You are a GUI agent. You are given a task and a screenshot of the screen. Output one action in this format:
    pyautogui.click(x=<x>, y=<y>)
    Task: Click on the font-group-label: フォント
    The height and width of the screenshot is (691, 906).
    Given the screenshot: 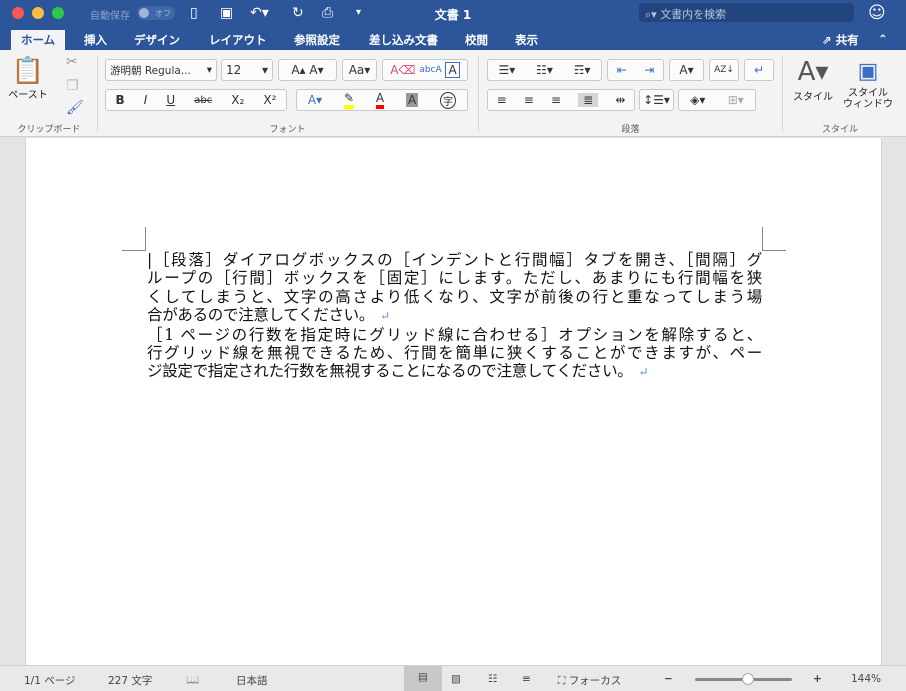 What is the action you would take?
    pyautogui.click(x=287, y=130)
    